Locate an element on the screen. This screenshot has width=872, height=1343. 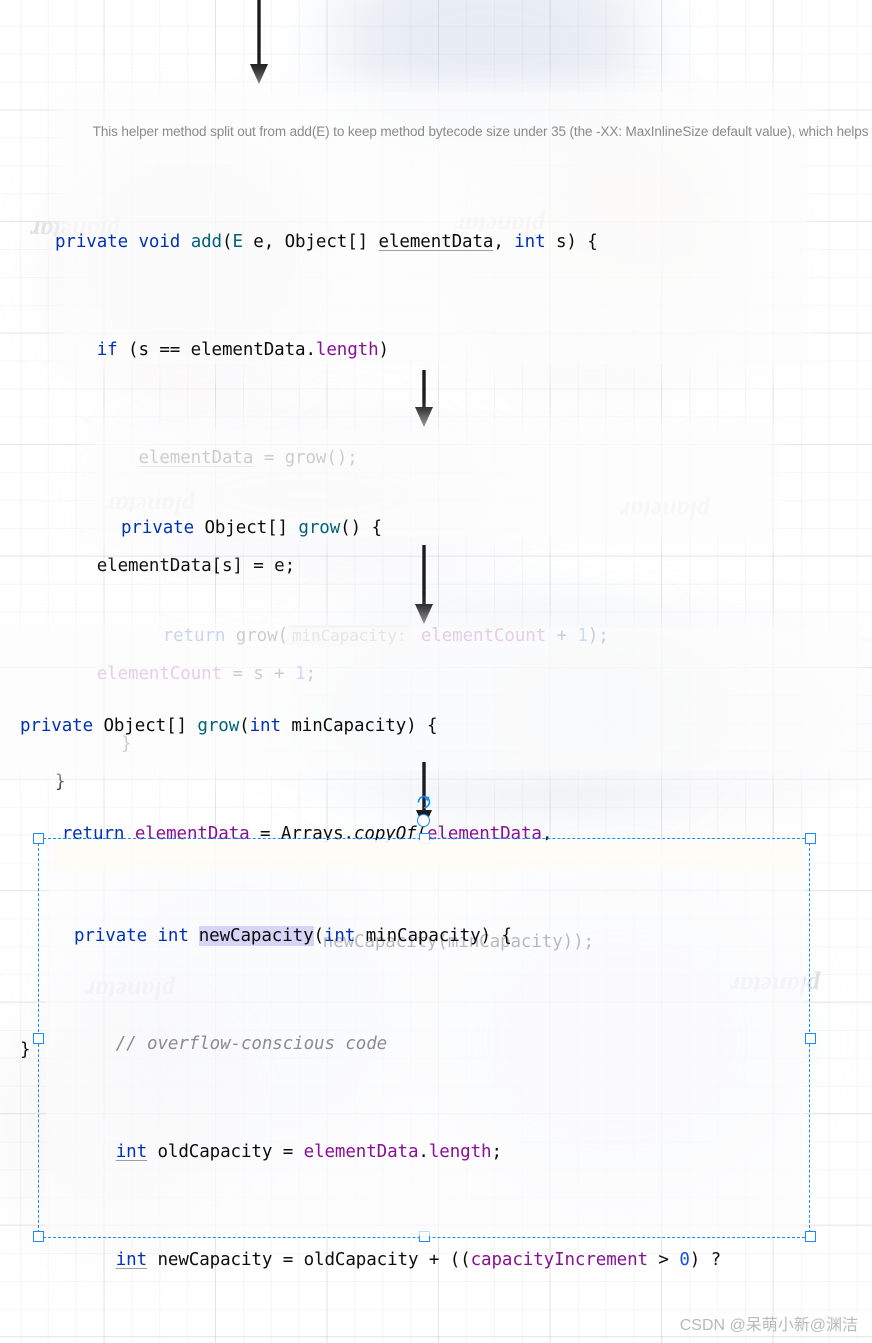
resize-handle-top-right is located at coordinates (810, 838).